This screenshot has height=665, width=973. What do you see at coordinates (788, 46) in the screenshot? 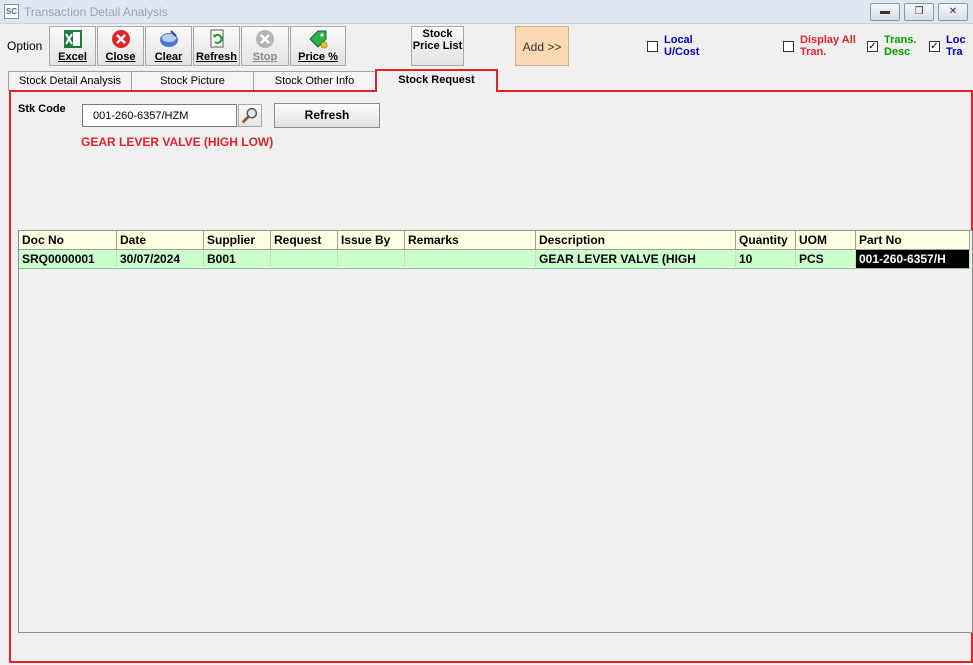
I see `display-all-tran-checkbox` at bounding box center [788, 46].